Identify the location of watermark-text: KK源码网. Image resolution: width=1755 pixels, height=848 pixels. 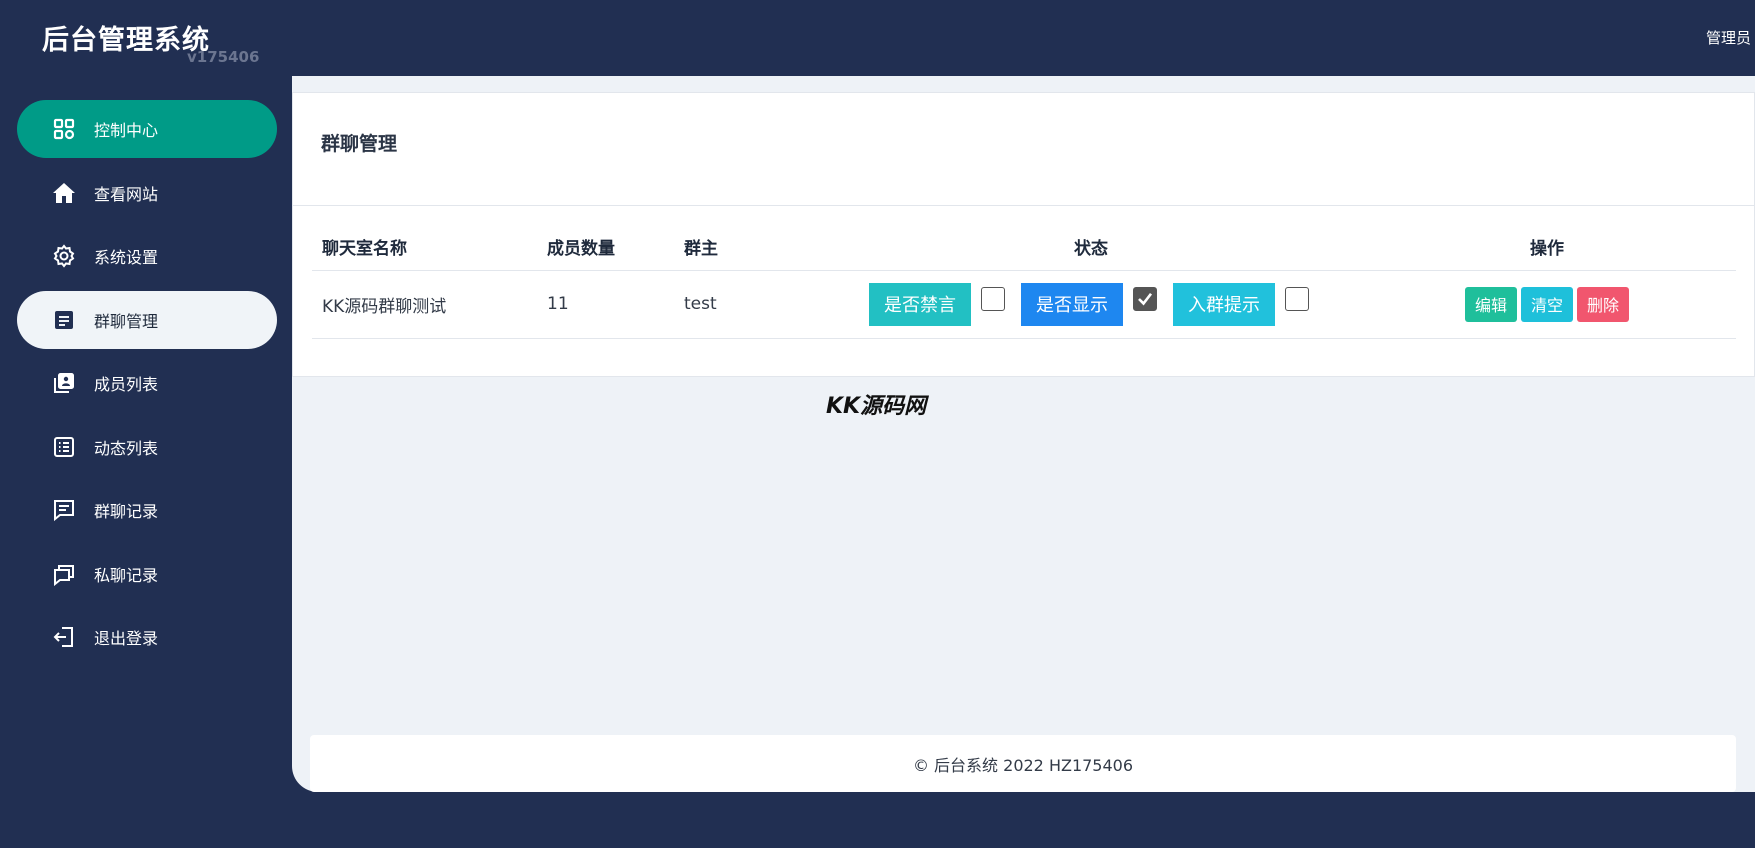
(876, 406).